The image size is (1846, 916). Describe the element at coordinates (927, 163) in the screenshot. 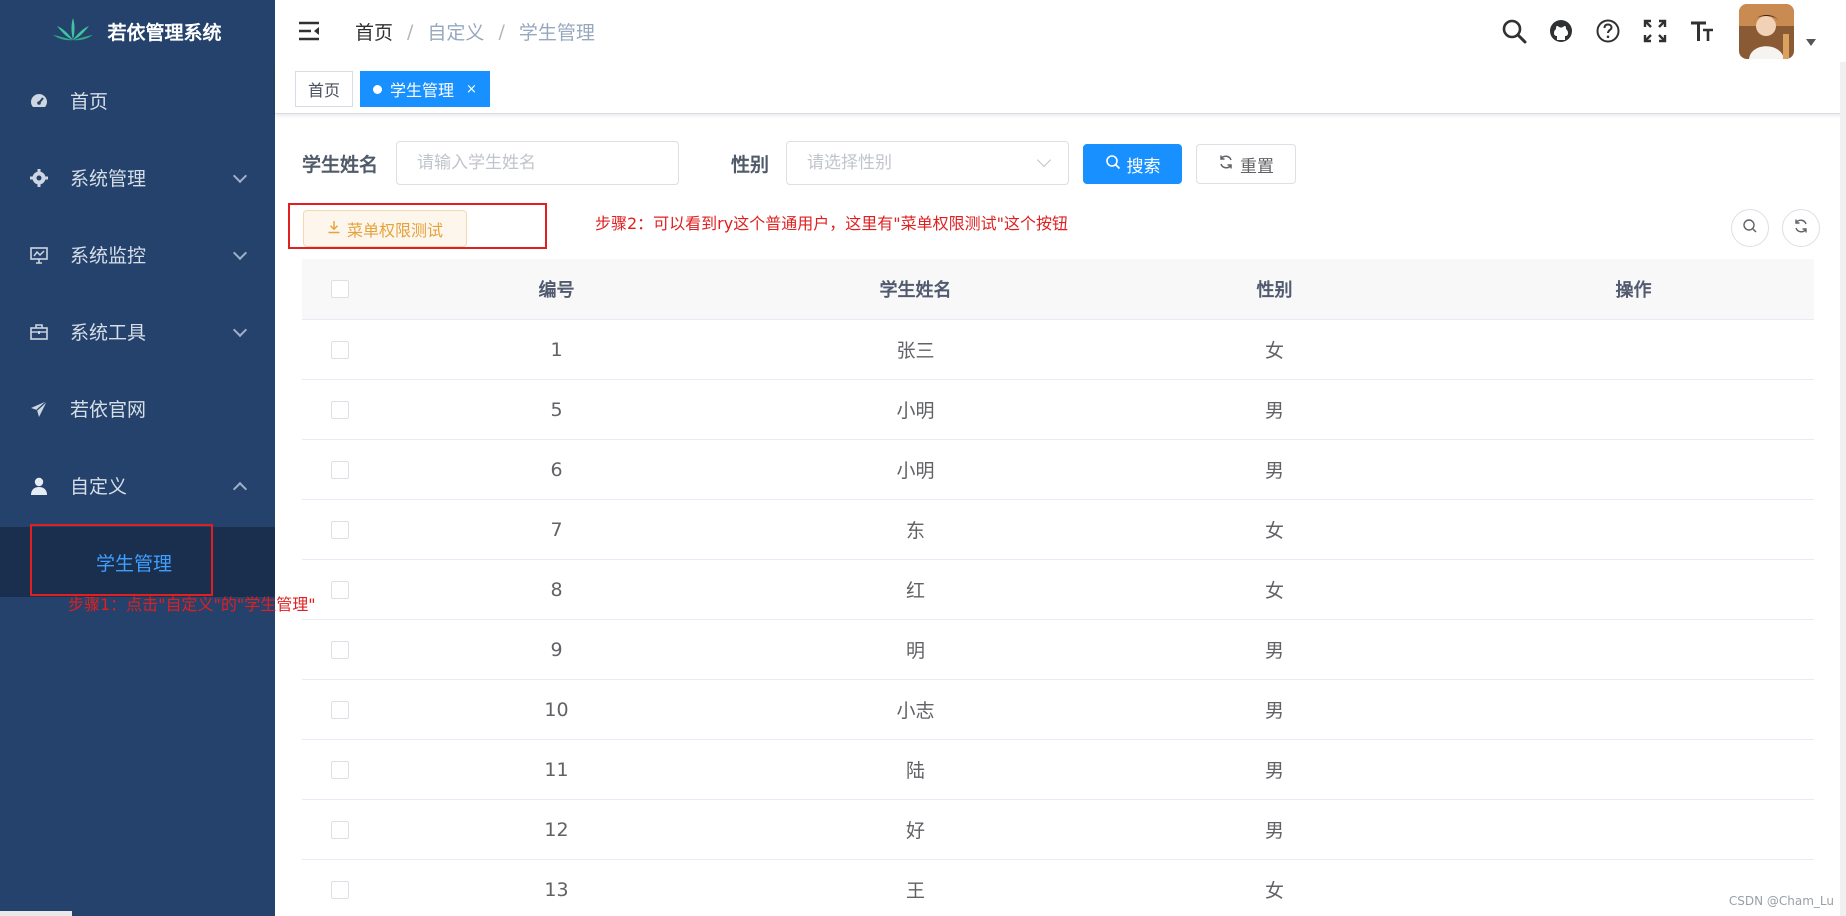

I see `gender-select` at that location.